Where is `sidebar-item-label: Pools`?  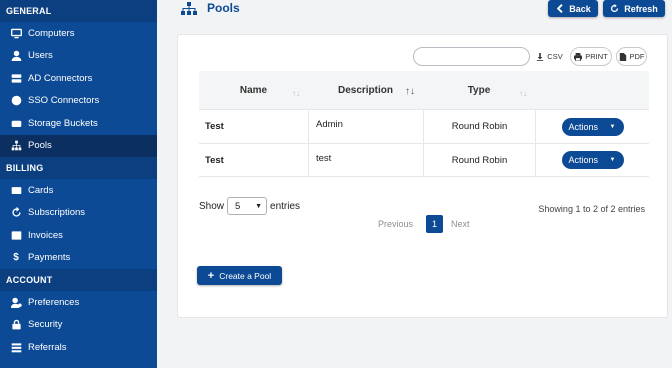
sidebar-item-label: Pools is located at coordinates (40, 146).